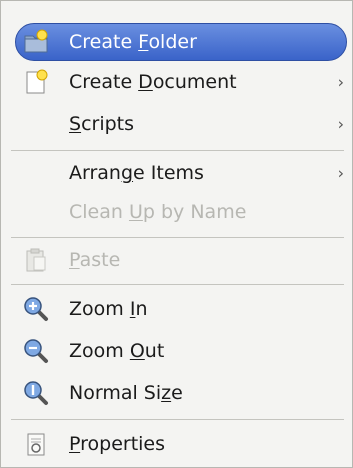  What do you see at coordinates (102, 124) in the screenshot?
I see `menu-item-label: Scripts` at bounding box center [102, 124].